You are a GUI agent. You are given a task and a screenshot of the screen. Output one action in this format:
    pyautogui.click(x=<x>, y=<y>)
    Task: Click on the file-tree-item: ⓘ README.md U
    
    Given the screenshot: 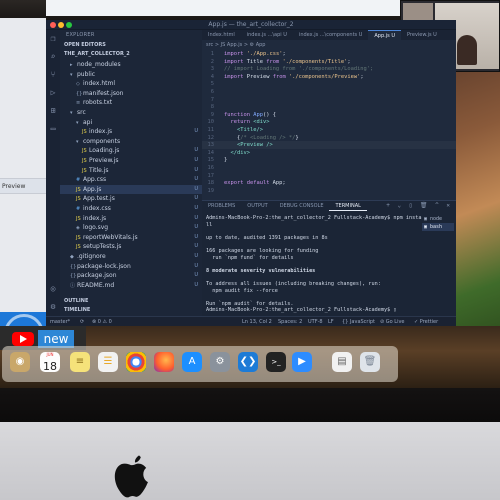 What is the action you would take?
    pyautogui.click(x=131, y=285)
    